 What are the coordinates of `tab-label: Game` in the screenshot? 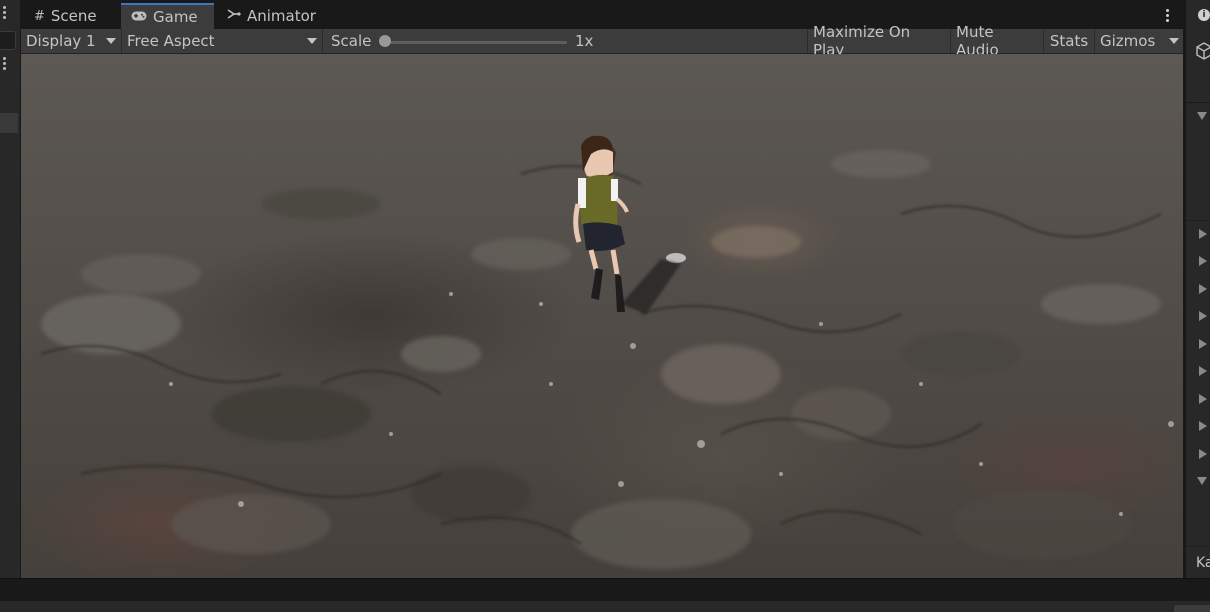 It's located at (175, 17).